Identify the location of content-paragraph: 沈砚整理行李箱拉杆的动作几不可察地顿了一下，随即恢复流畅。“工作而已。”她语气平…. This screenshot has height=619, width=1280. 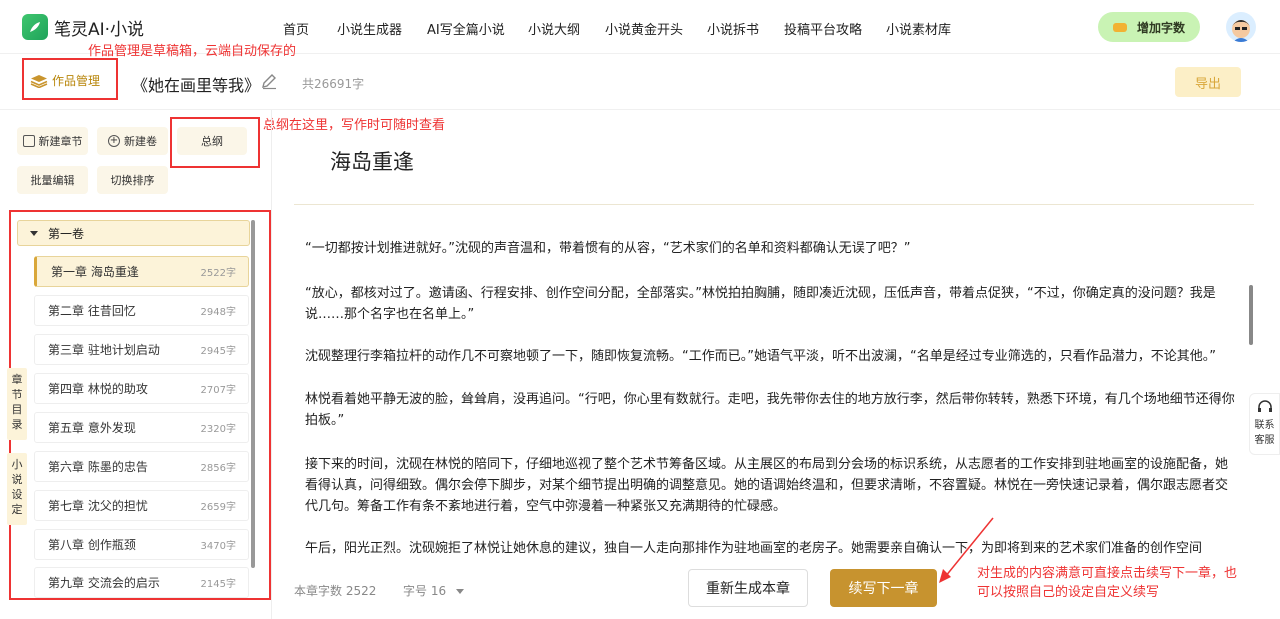
(772, 356).